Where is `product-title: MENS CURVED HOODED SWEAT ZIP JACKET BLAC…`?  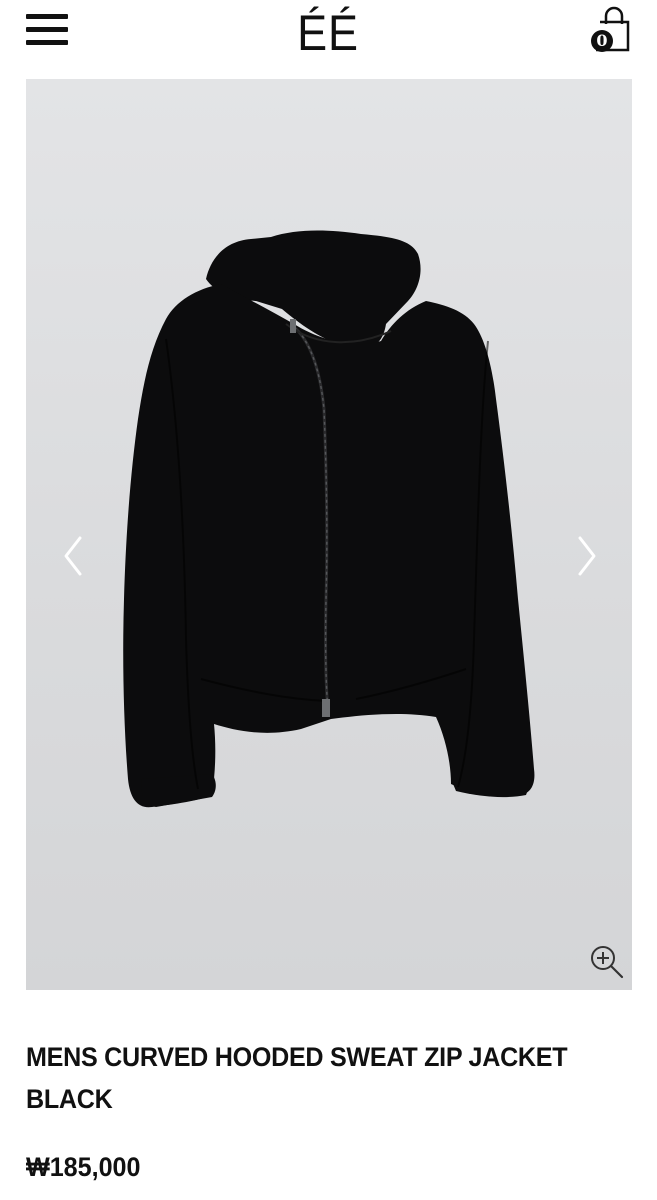
product-title: MENS CURVED HOODED SWEAT ZIP JACKET BLAC… is located at coordinates (297, 1078).